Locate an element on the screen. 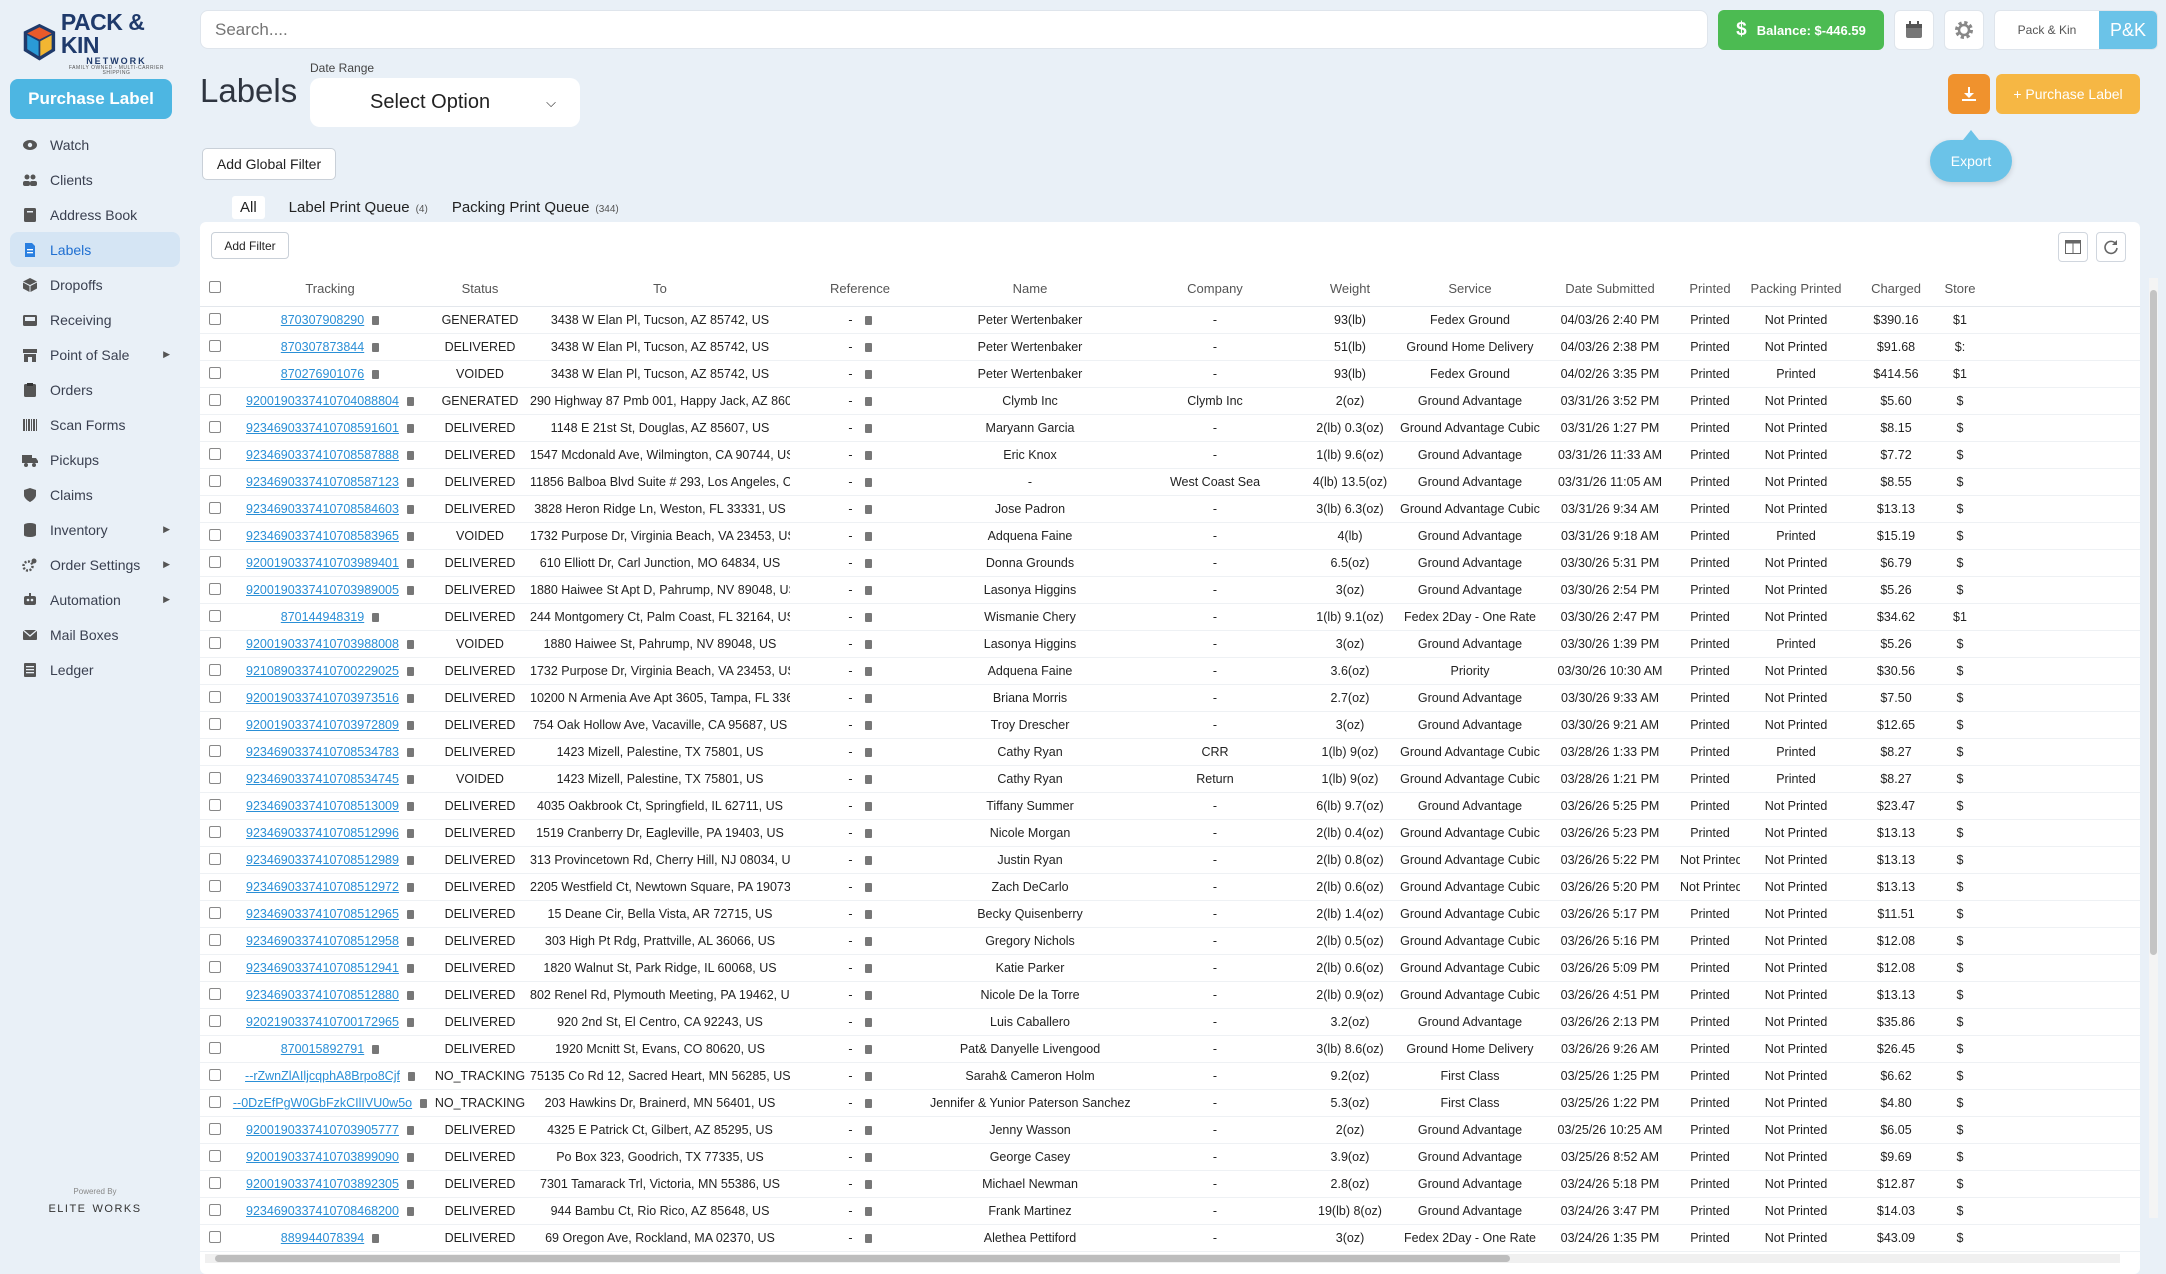 Image resolution: width=2166 pixels, height=1274 pixels. tracking-link: 9200190337410703899090 is located at coordinates (322, 1157).